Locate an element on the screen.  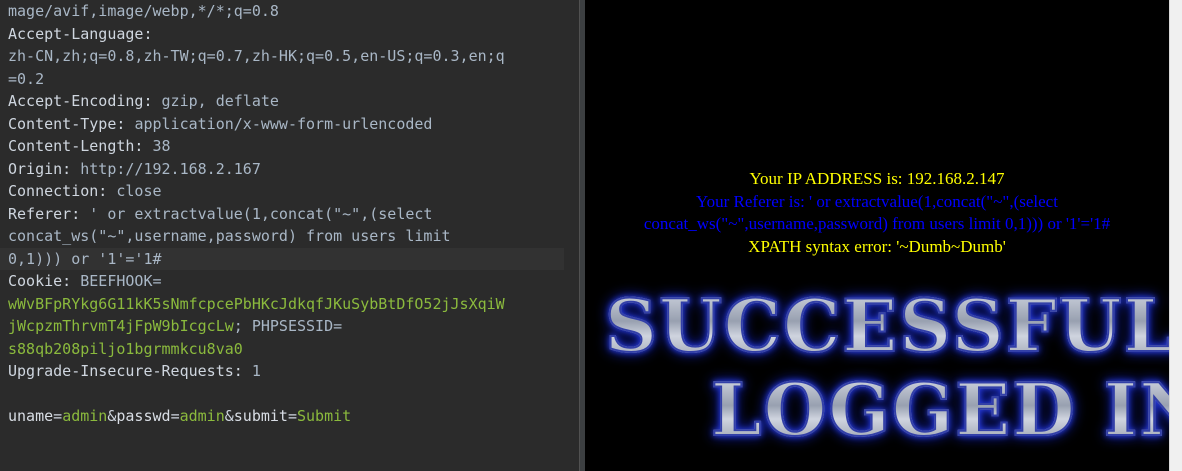
request-token: s88qb208piljo1bgrmmkcu8va0 is located at coordinates (125, 348).